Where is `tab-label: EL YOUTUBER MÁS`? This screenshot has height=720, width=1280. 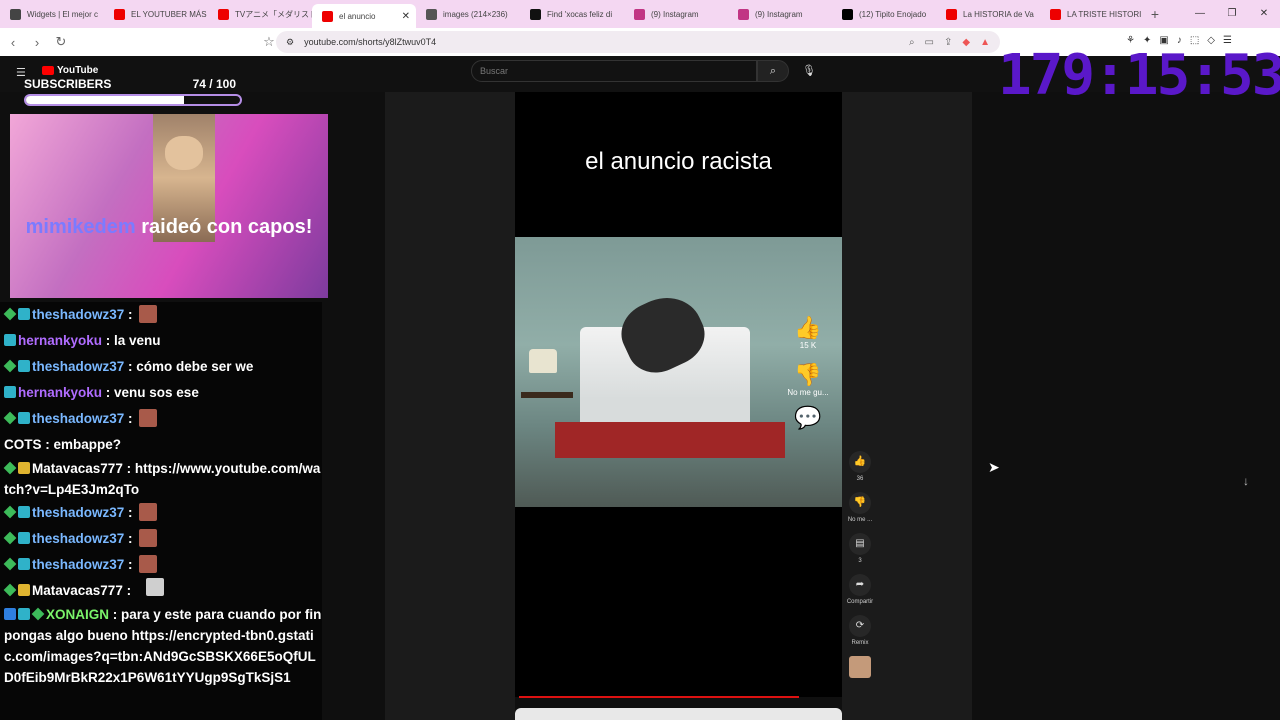 tab-label: EL YOUTUBER MÁS is located at coordinates (169, 14).